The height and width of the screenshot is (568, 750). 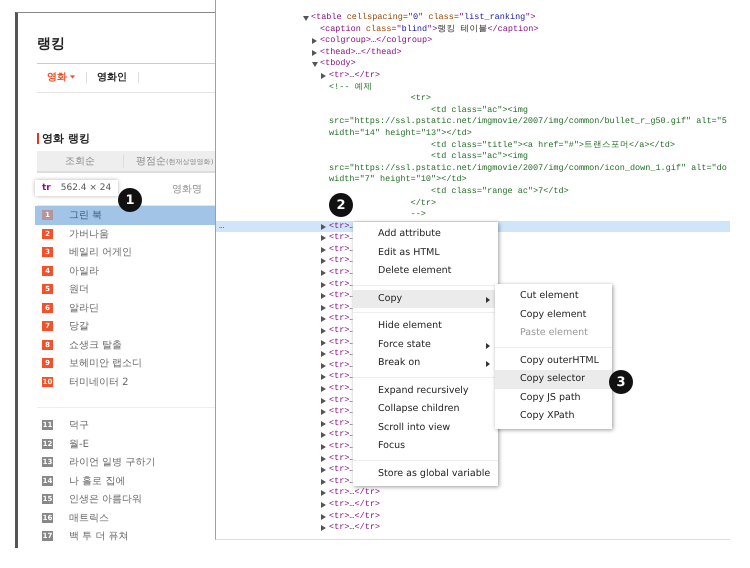 What do you see at coordinates (429, 29) in the screenshot?
I see `code-line: <caption class="blind">랭킹 테이블</caption>` at bounding box center [429, 29].